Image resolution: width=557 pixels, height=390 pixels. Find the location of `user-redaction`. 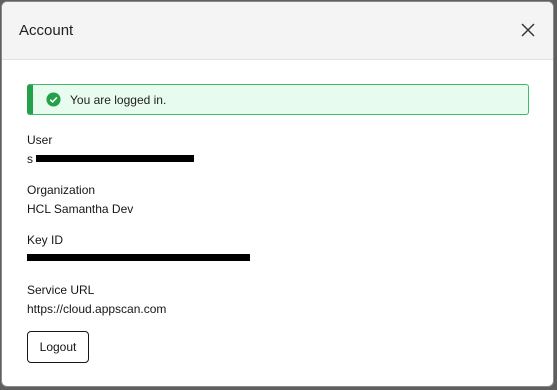

user-redaction is located at coordinates (115, 158).